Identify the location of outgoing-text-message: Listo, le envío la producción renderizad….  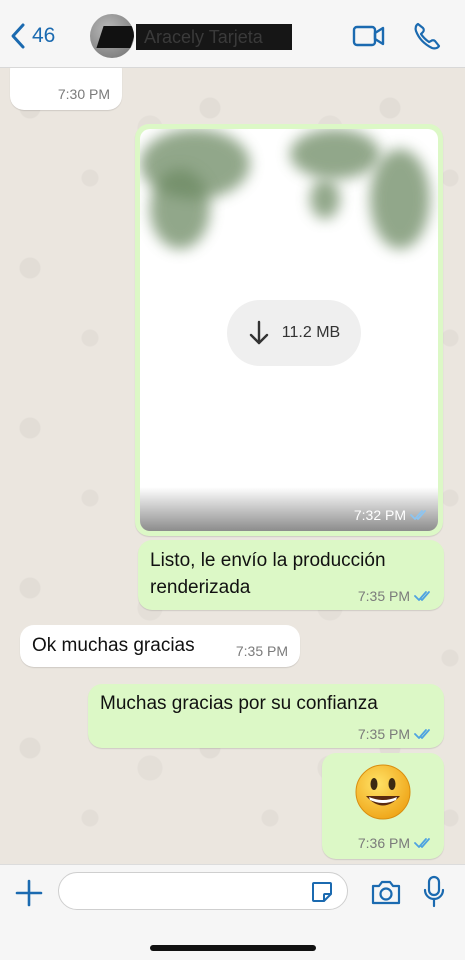
(291, 575).